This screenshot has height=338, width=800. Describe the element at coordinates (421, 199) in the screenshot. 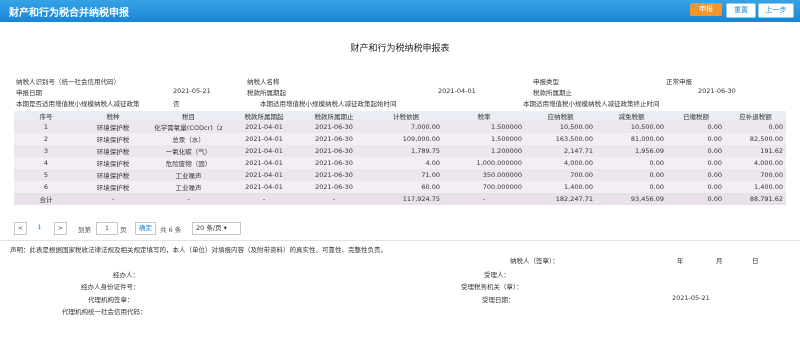

I see `total-tax-basis: 117,924.75` at that location.